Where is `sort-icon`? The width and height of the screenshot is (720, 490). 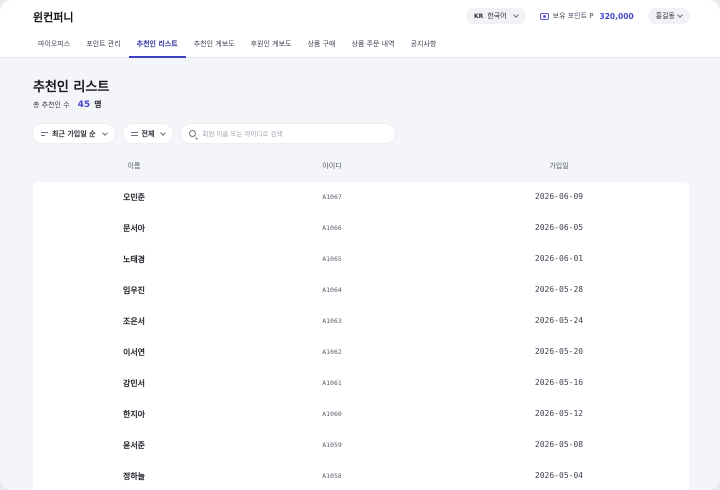 sort-icon is located at coordinates (44, 134).